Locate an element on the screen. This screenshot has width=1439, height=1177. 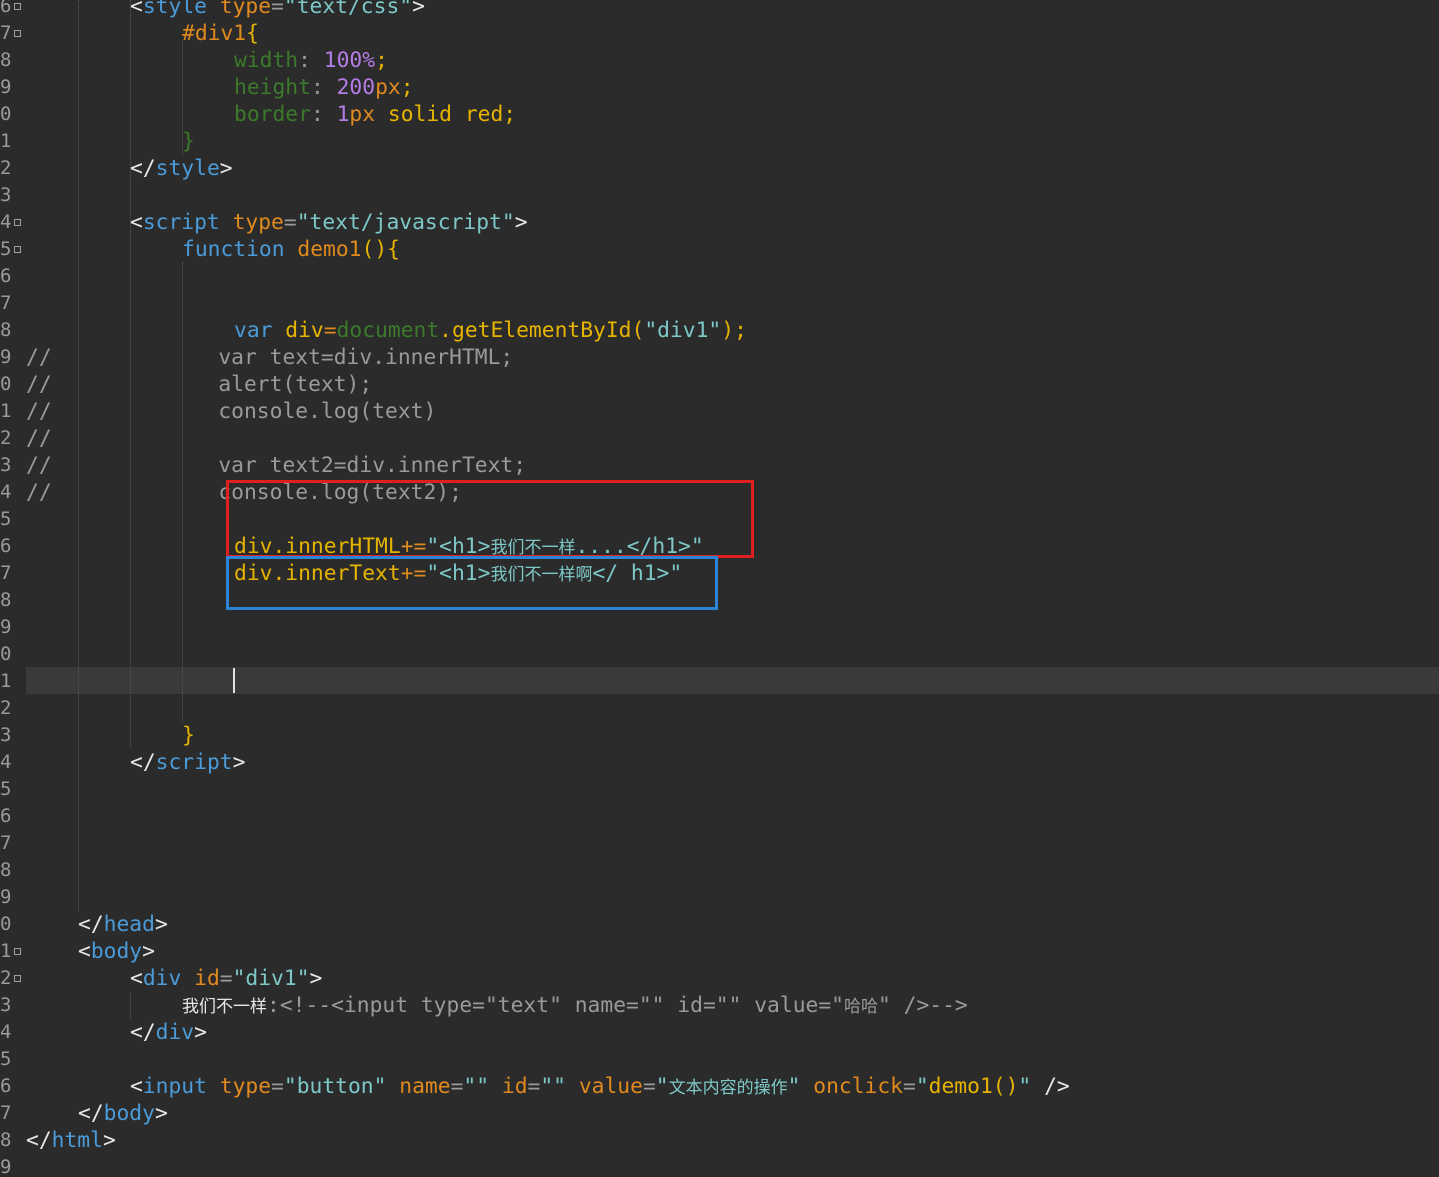
code-line-comment-alert: // alert(text); is located at coordinates (199, 384).